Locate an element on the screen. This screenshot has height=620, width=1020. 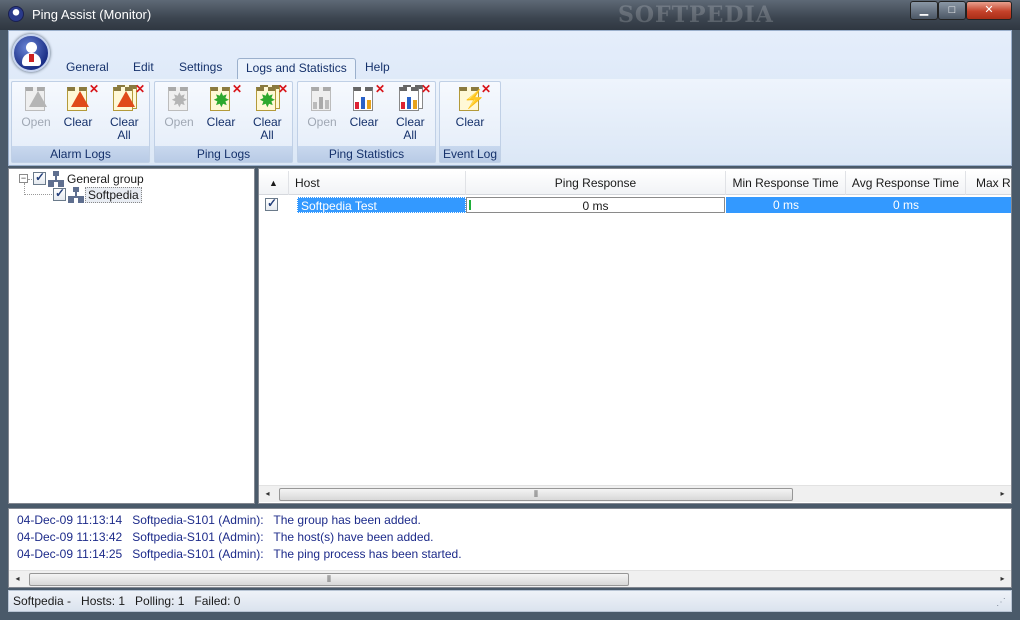
ping-response-value: 0 ms is located at coordinates (595, 206).